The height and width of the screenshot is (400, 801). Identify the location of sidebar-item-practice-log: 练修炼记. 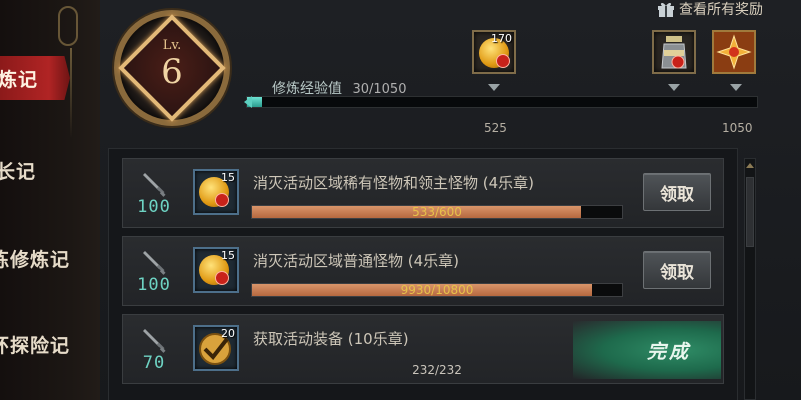
(43, 258).